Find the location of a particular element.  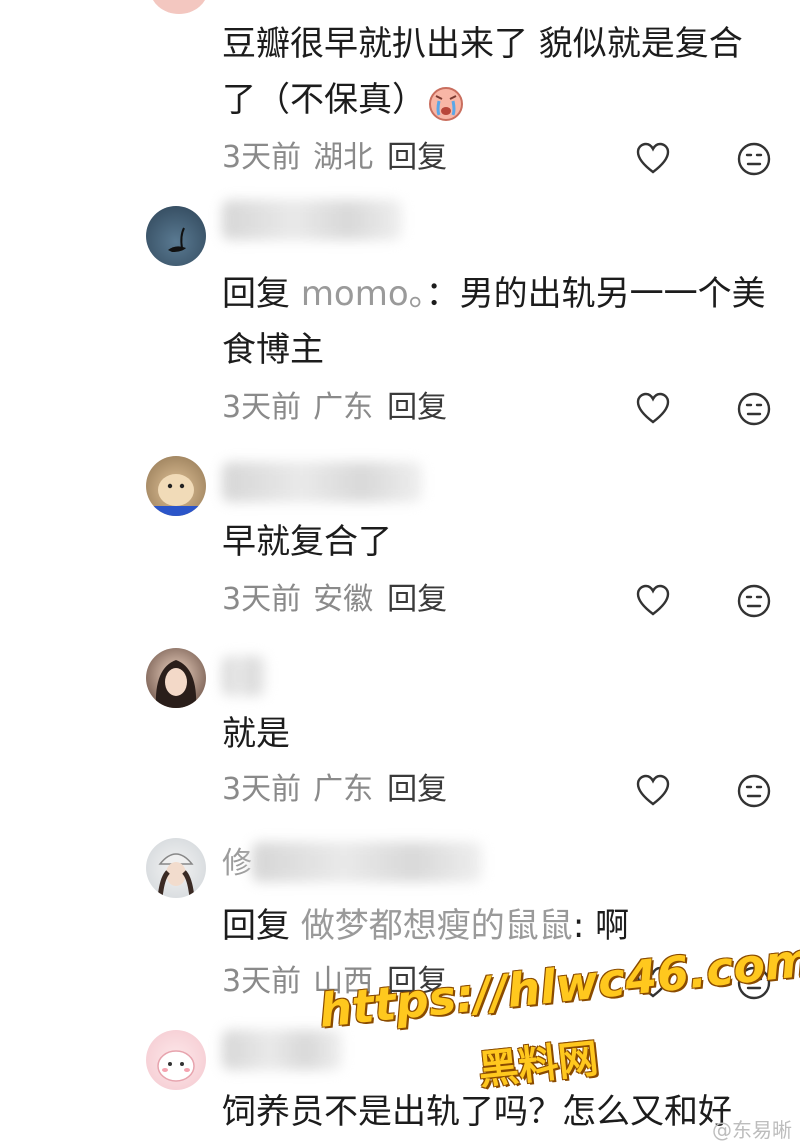

comment-text: 早就复合了 is located at coordinates (307, 542).